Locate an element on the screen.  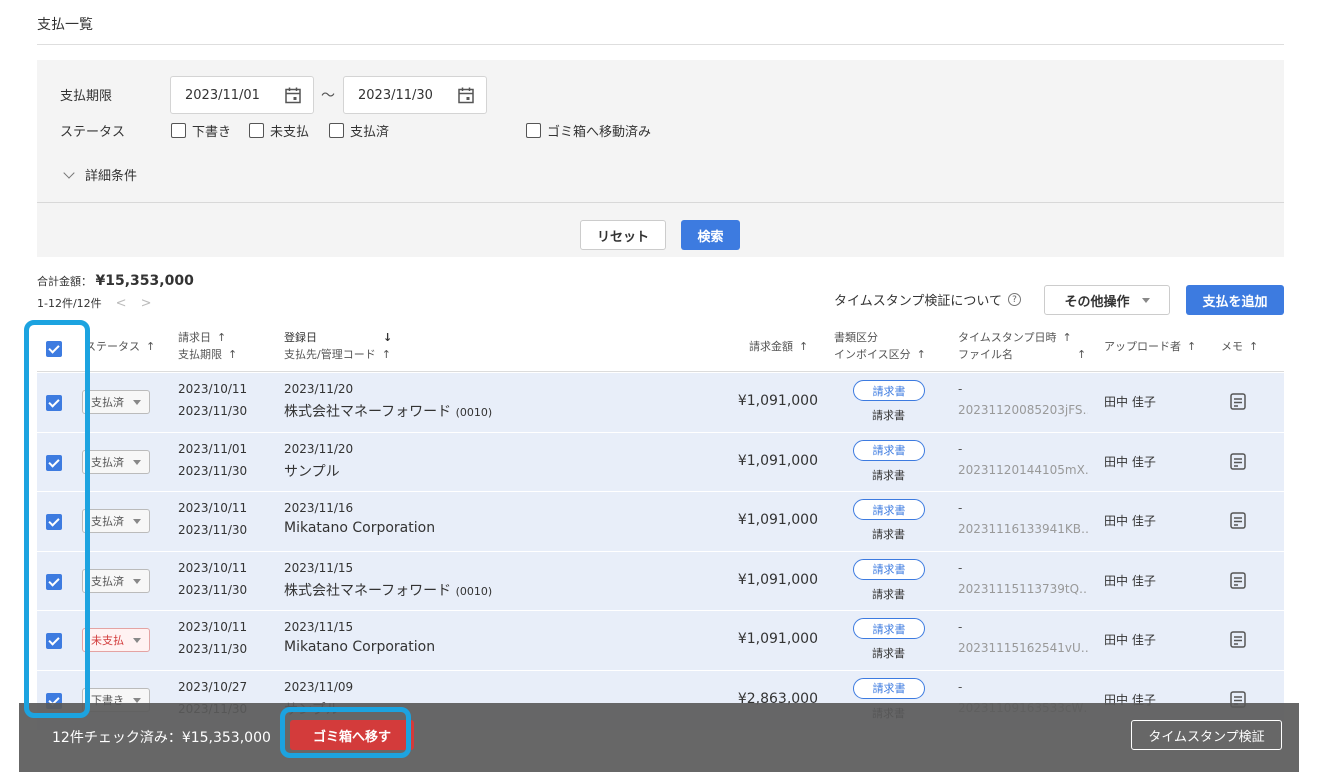
header-file-name: ファイル名 ↑ is located at coordinates (1022, 355).